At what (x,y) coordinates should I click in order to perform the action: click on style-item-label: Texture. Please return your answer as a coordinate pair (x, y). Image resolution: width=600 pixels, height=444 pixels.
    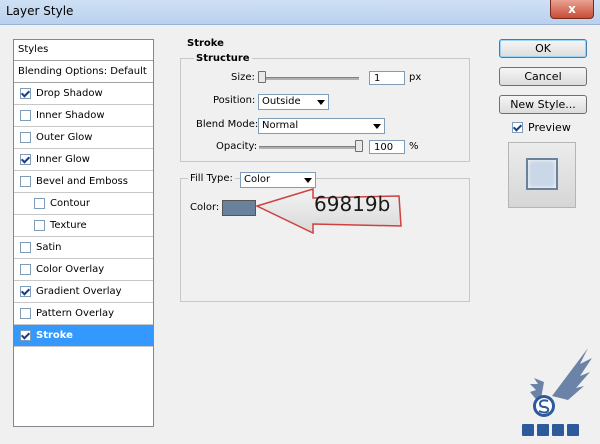
    Looking at the image, I should click on (68, 225).